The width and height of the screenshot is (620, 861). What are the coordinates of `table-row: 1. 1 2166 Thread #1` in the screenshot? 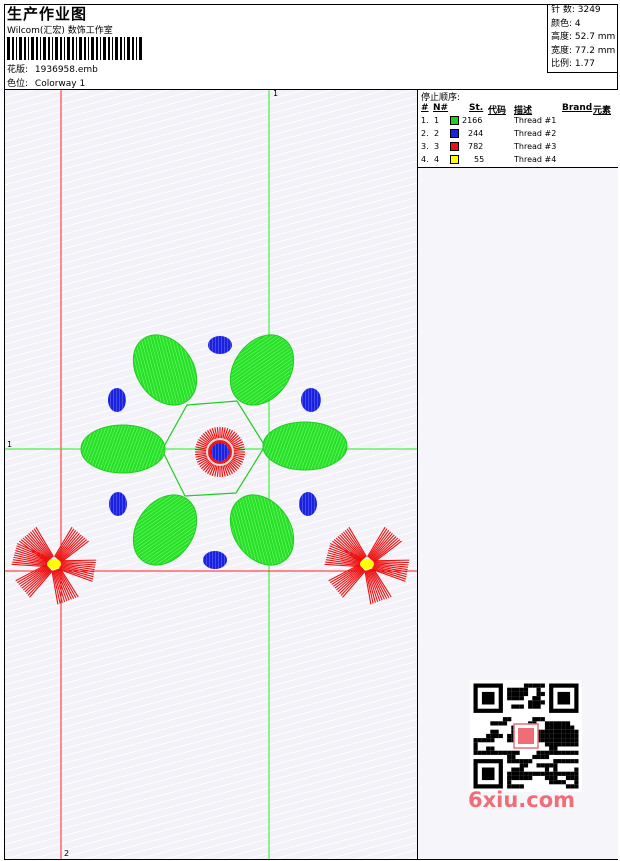 It's located at (518, 121).